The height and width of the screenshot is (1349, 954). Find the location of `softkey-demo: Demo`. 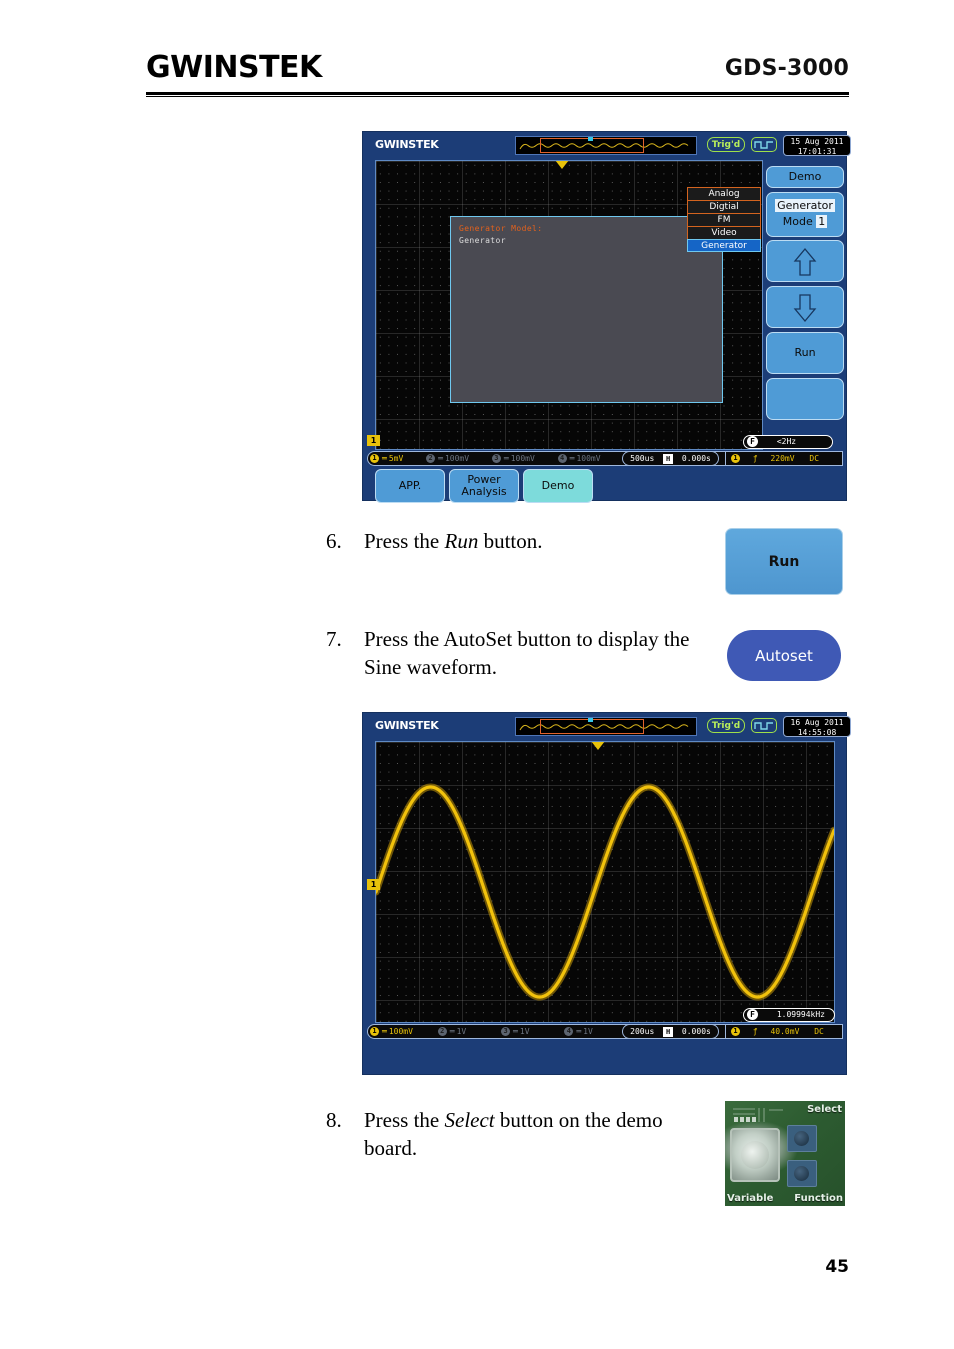

softkey-demo: Demo is located at coordinates (805, 177).